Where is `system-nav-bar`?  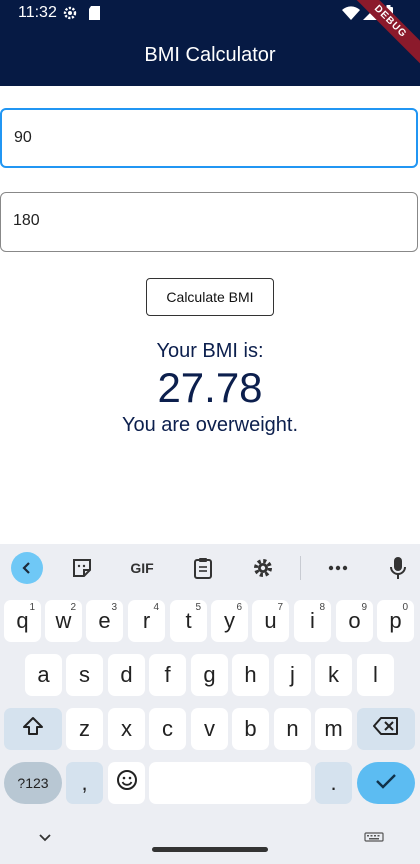 system-nav-bar is located at coordinates (210, 842).